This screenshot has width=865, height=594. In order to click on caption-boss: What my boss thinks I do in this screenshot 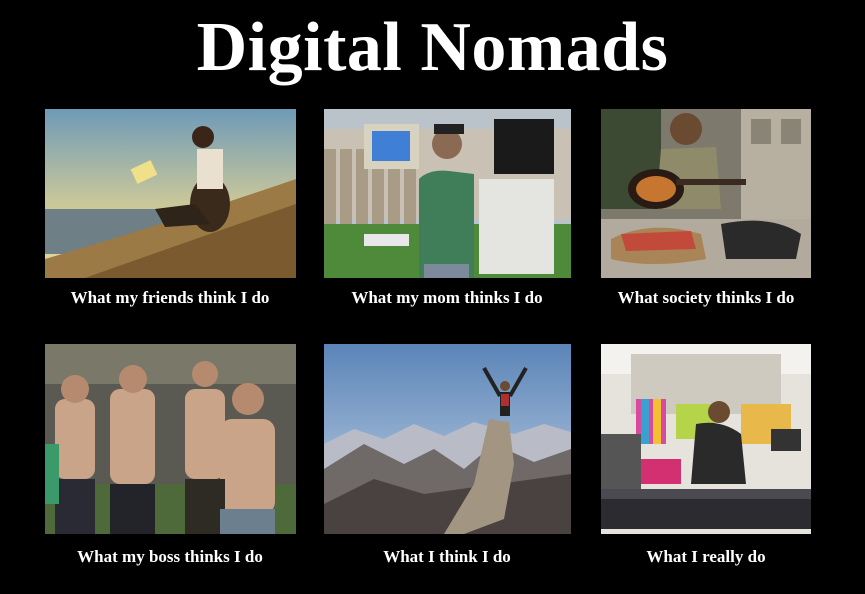, I will do `click(170, 556)`.